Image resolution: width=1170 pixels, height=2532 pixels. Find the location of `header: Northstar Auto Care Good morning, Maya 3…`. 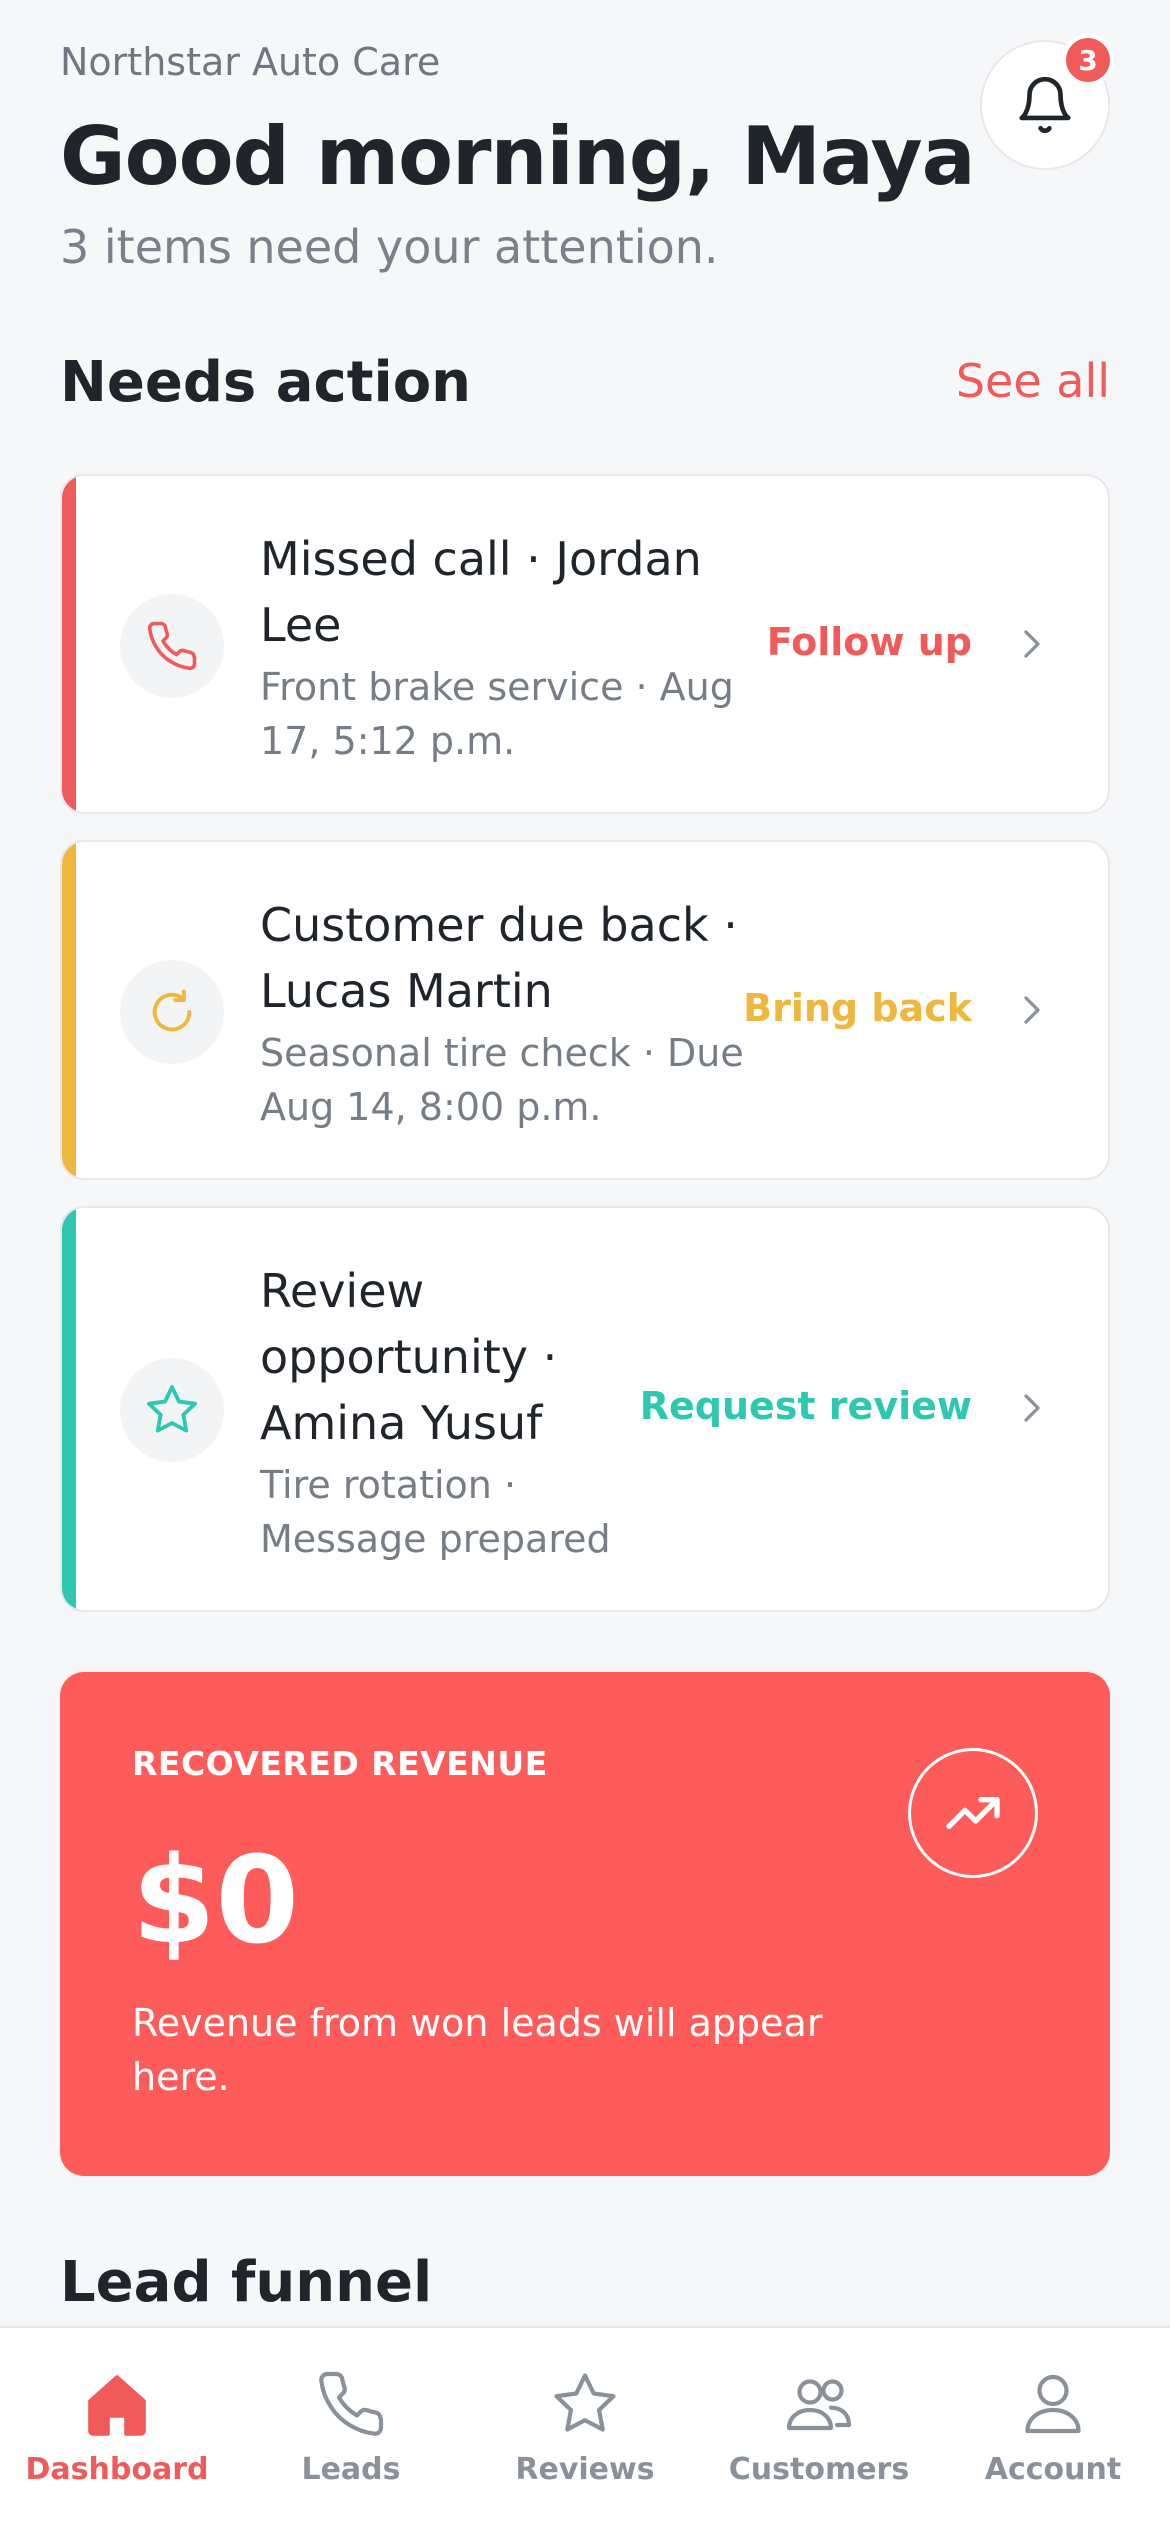

header: Northstar Auto Care Good morning, Maya 3… is located at coordinates (587, 157).